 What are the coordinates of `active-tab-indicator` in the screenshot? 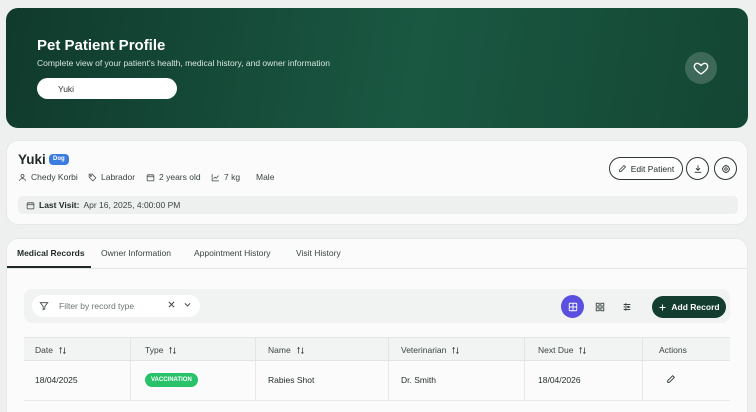 It's located at (49, 267).